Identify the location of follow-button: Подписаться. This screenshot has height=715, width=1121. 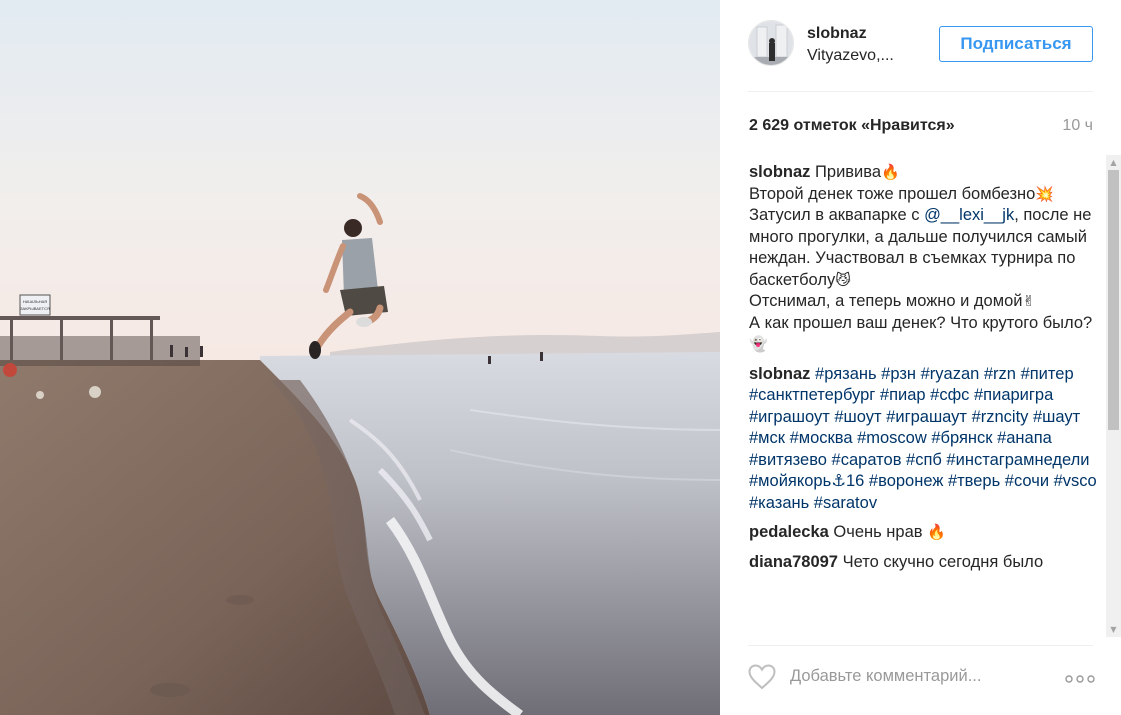
(1016, 44).